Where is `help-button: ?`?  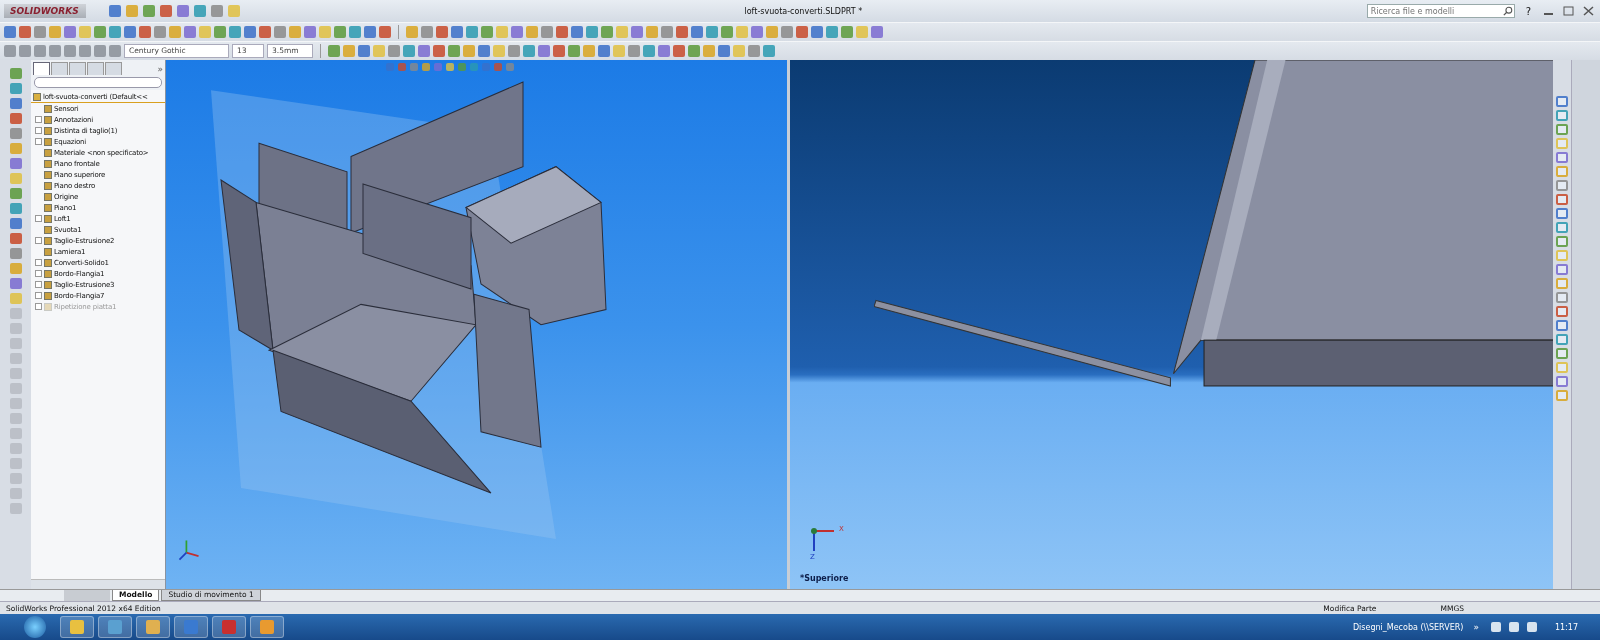
help-button: ? is located at coordinates (1528, 11).